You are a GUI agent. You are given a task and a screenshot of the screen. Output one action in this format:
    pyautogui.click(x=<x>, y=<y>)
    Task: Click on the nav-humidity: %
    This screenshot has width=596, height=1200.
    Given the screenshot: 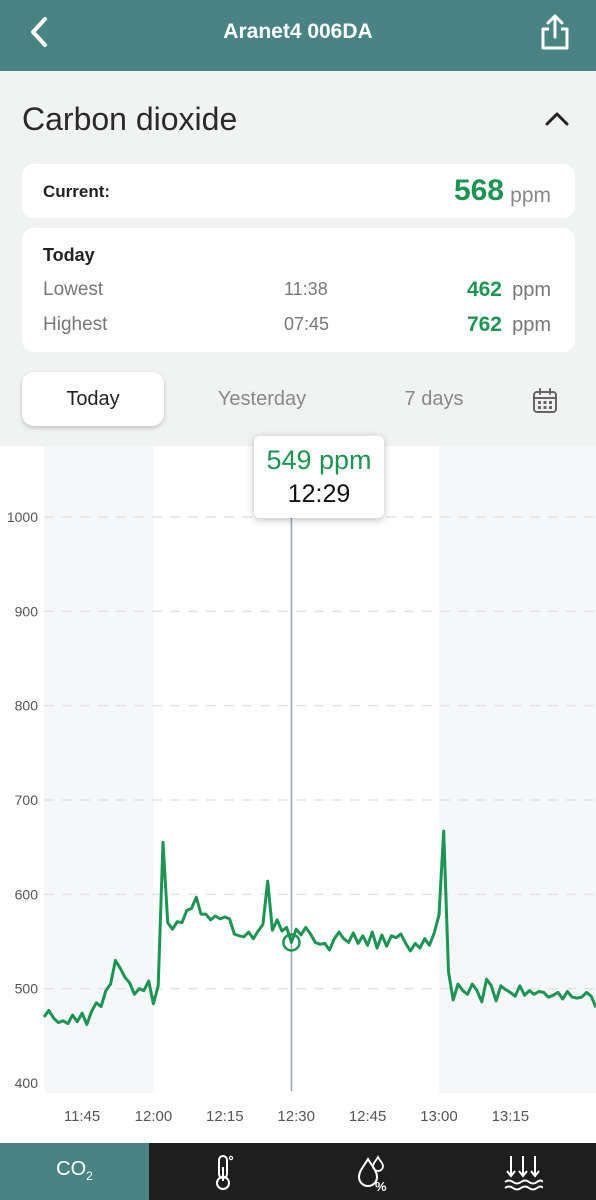 What is the action you would take?
    pyautogui.click(x=372, y=1171)
    